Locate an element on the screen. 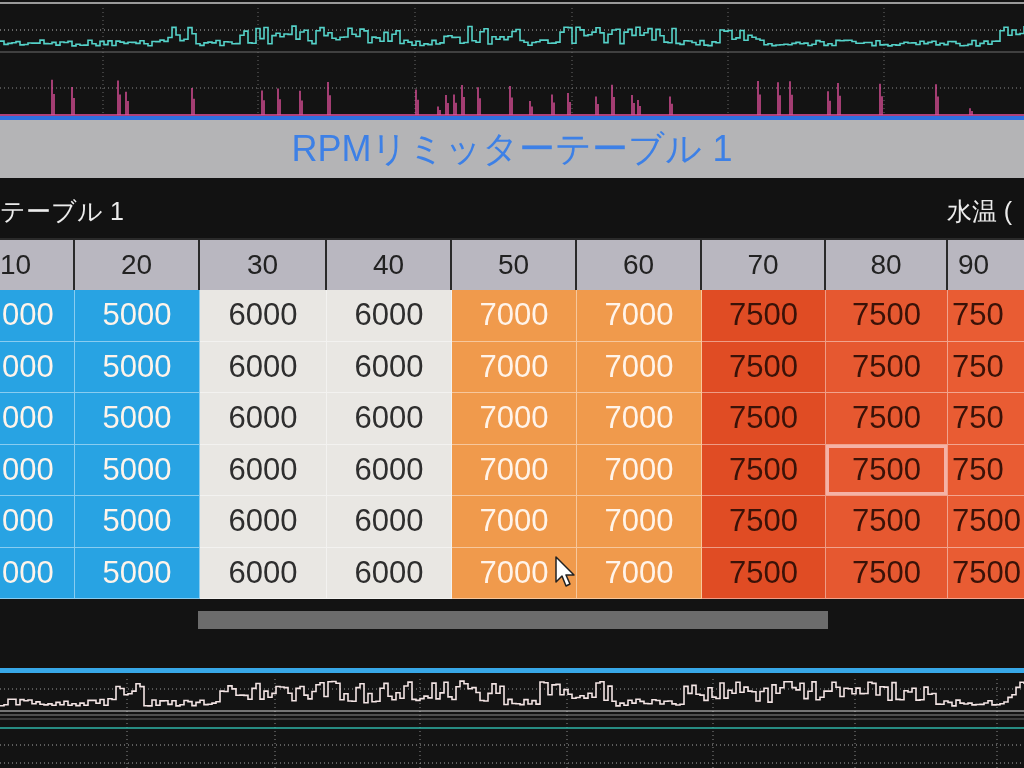 The width and height of the screenshot is (1024, 768). table-name-label: テーブル 1 is located at coordinates (62, 211).